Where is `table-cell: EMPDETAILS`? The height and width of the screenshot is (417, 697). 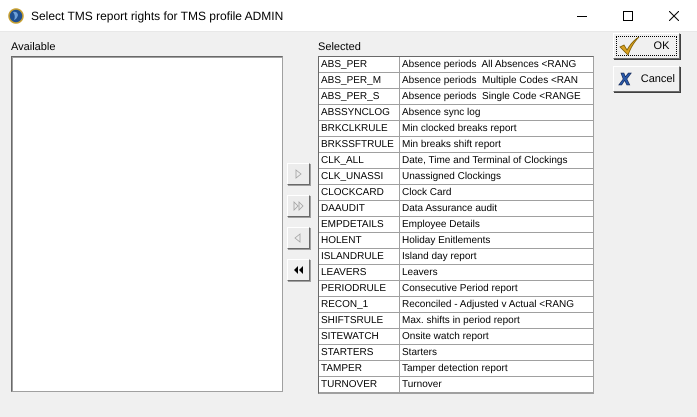 table-cell: EMPDETAILS is located at coordinates (359, 224).